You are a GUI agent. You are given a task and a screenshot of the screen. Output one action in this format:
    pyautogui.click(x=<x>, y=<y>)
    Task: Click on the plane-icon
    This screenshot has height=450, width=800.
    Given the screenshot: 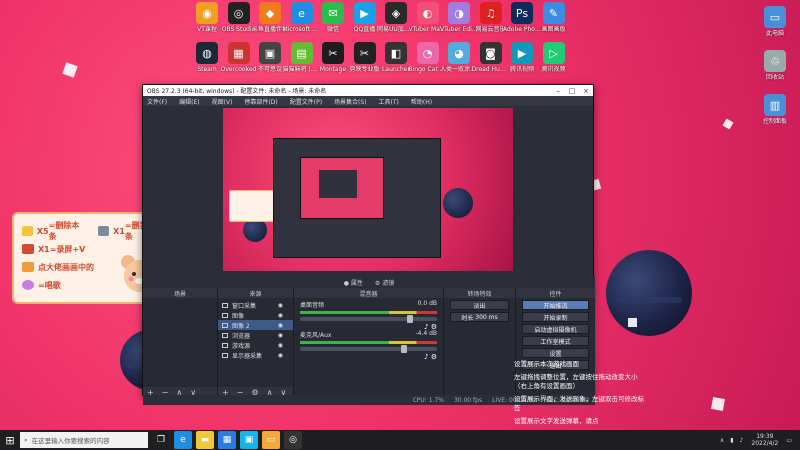 What is the action you would take?
    pyautogui.click(x=104, y=231)
    